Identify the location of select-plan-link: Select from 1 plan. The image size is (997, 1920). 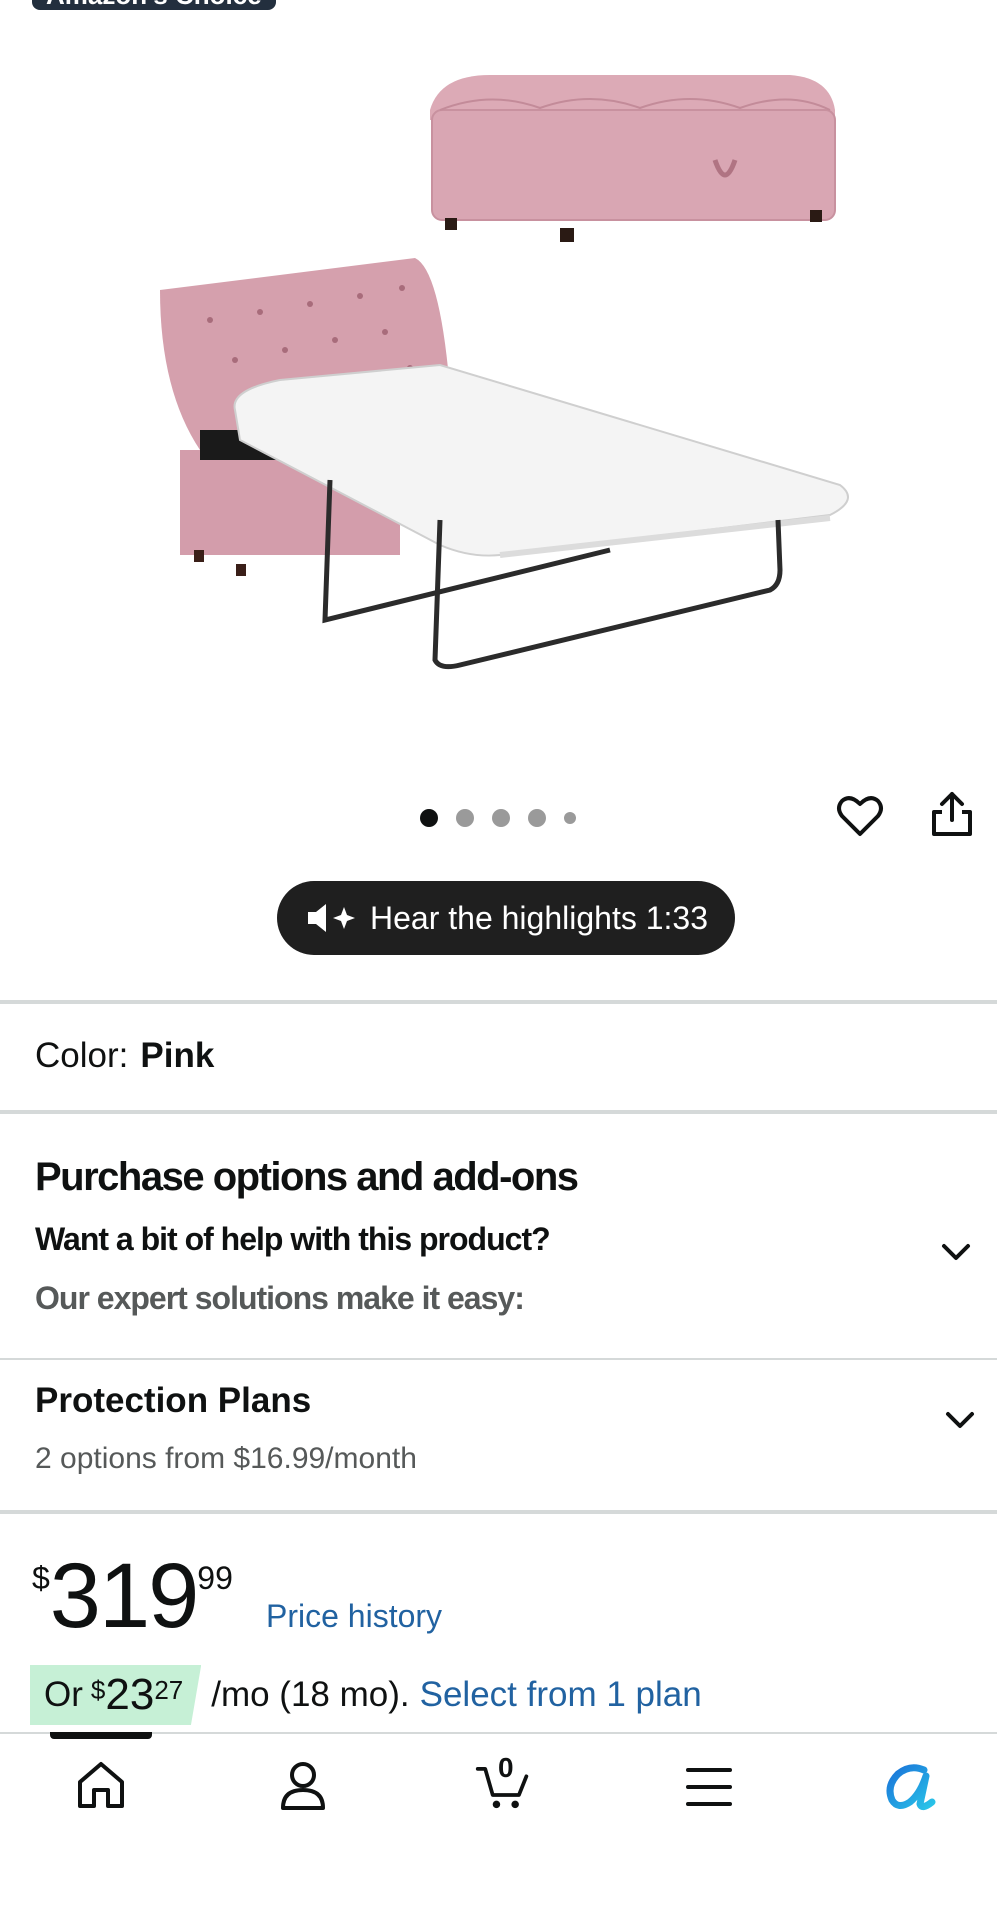
(561, 1695).